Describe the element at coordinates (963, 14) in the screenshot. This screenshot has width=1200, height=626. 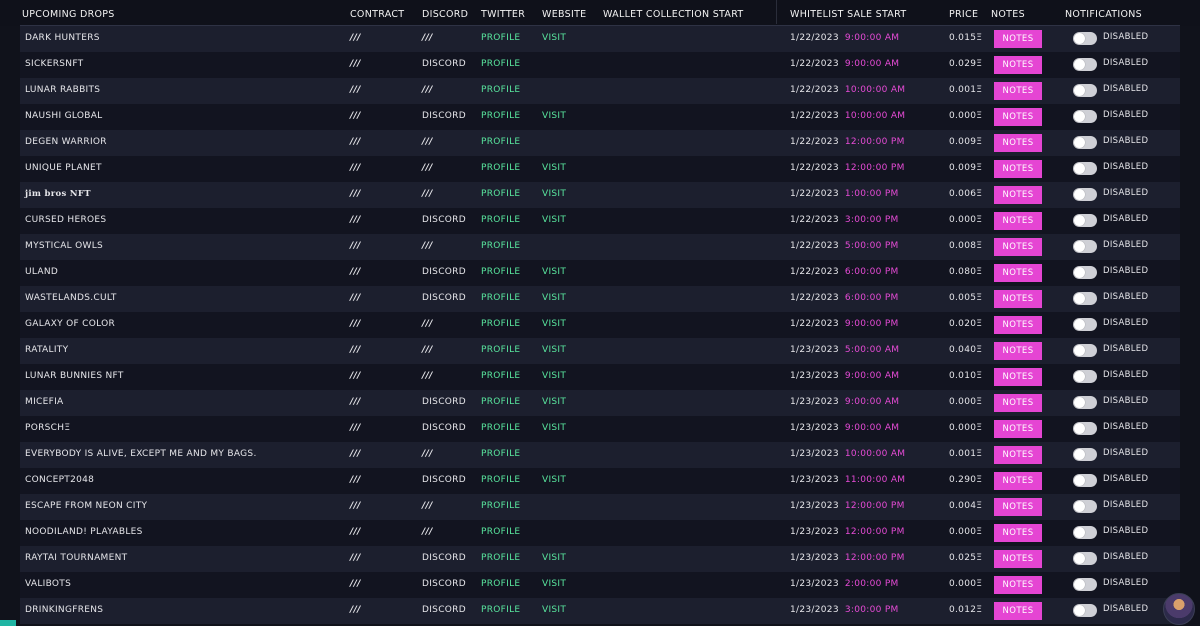
I see `header-price: PRICE` at that location.